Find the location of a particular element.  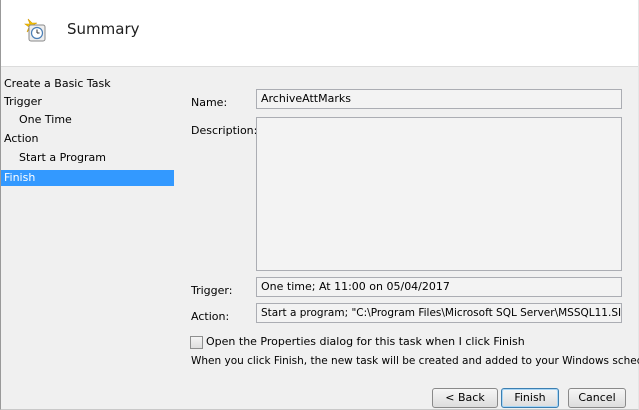

action-label: Action: is located at coordinates (210, 316).